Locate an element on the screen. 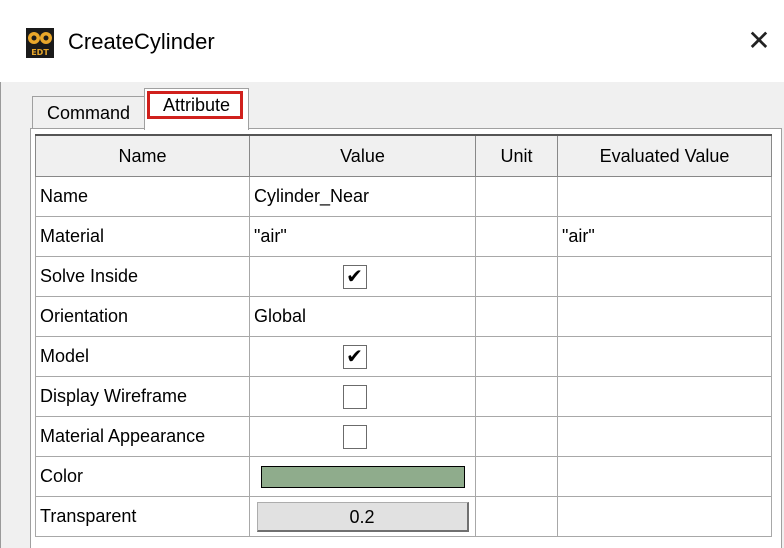 This screenshot has width=784, height=548. grid-header-row: Name Value Unit Evaluated Value is located at coordinates (403, 155).